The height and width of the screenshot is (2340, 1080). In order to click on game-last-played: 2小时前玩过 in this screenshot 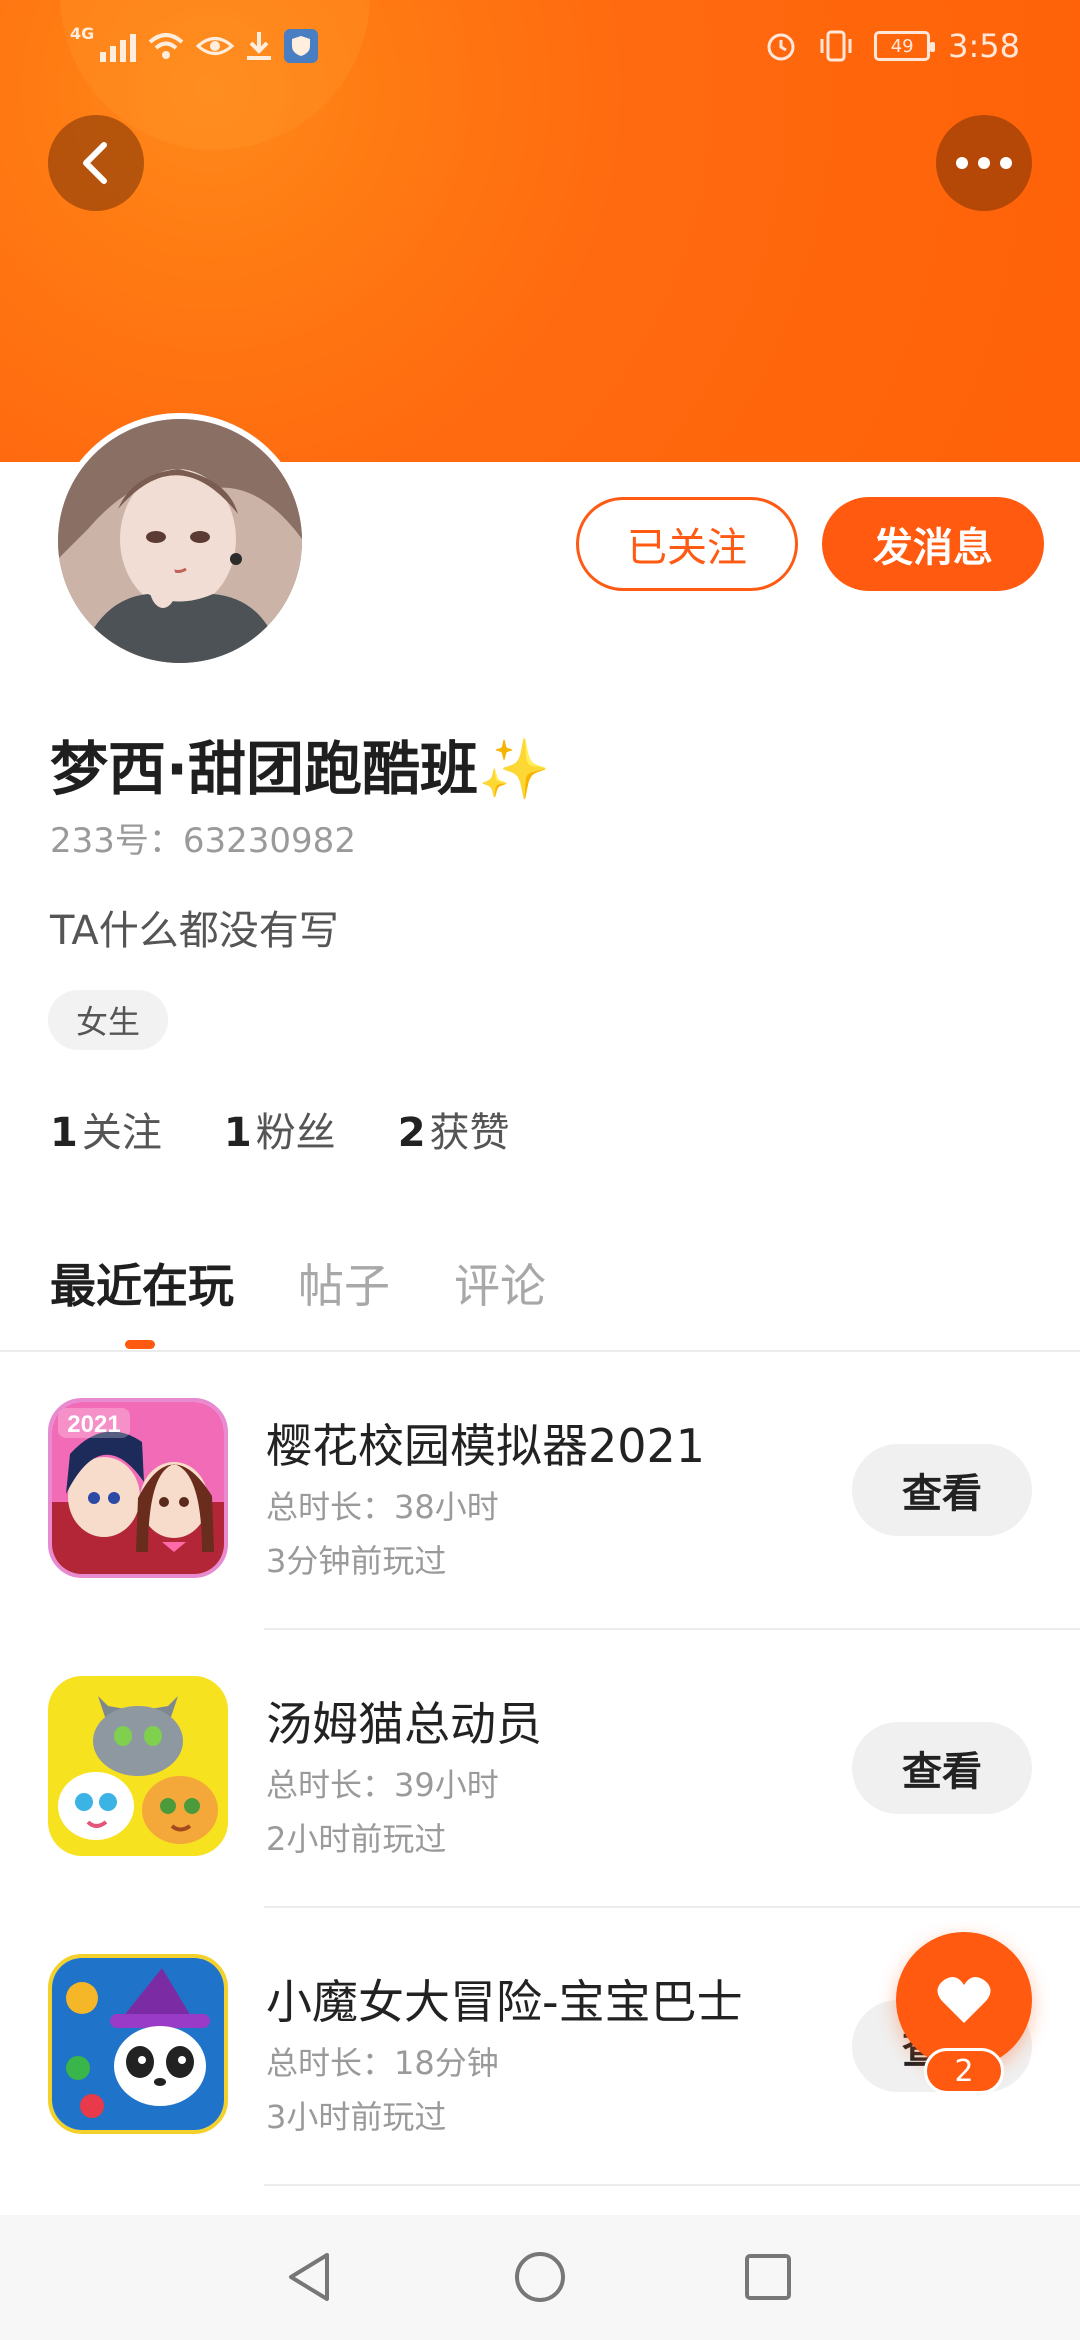, I will do `click(356, 1839)`.